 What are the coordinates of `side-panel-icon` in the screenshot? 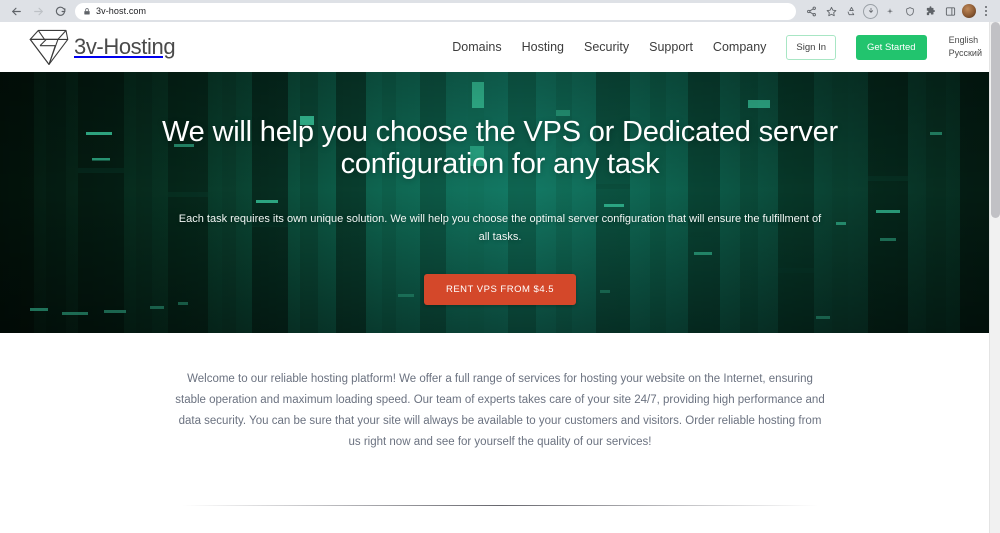 It's located at (950, 11).